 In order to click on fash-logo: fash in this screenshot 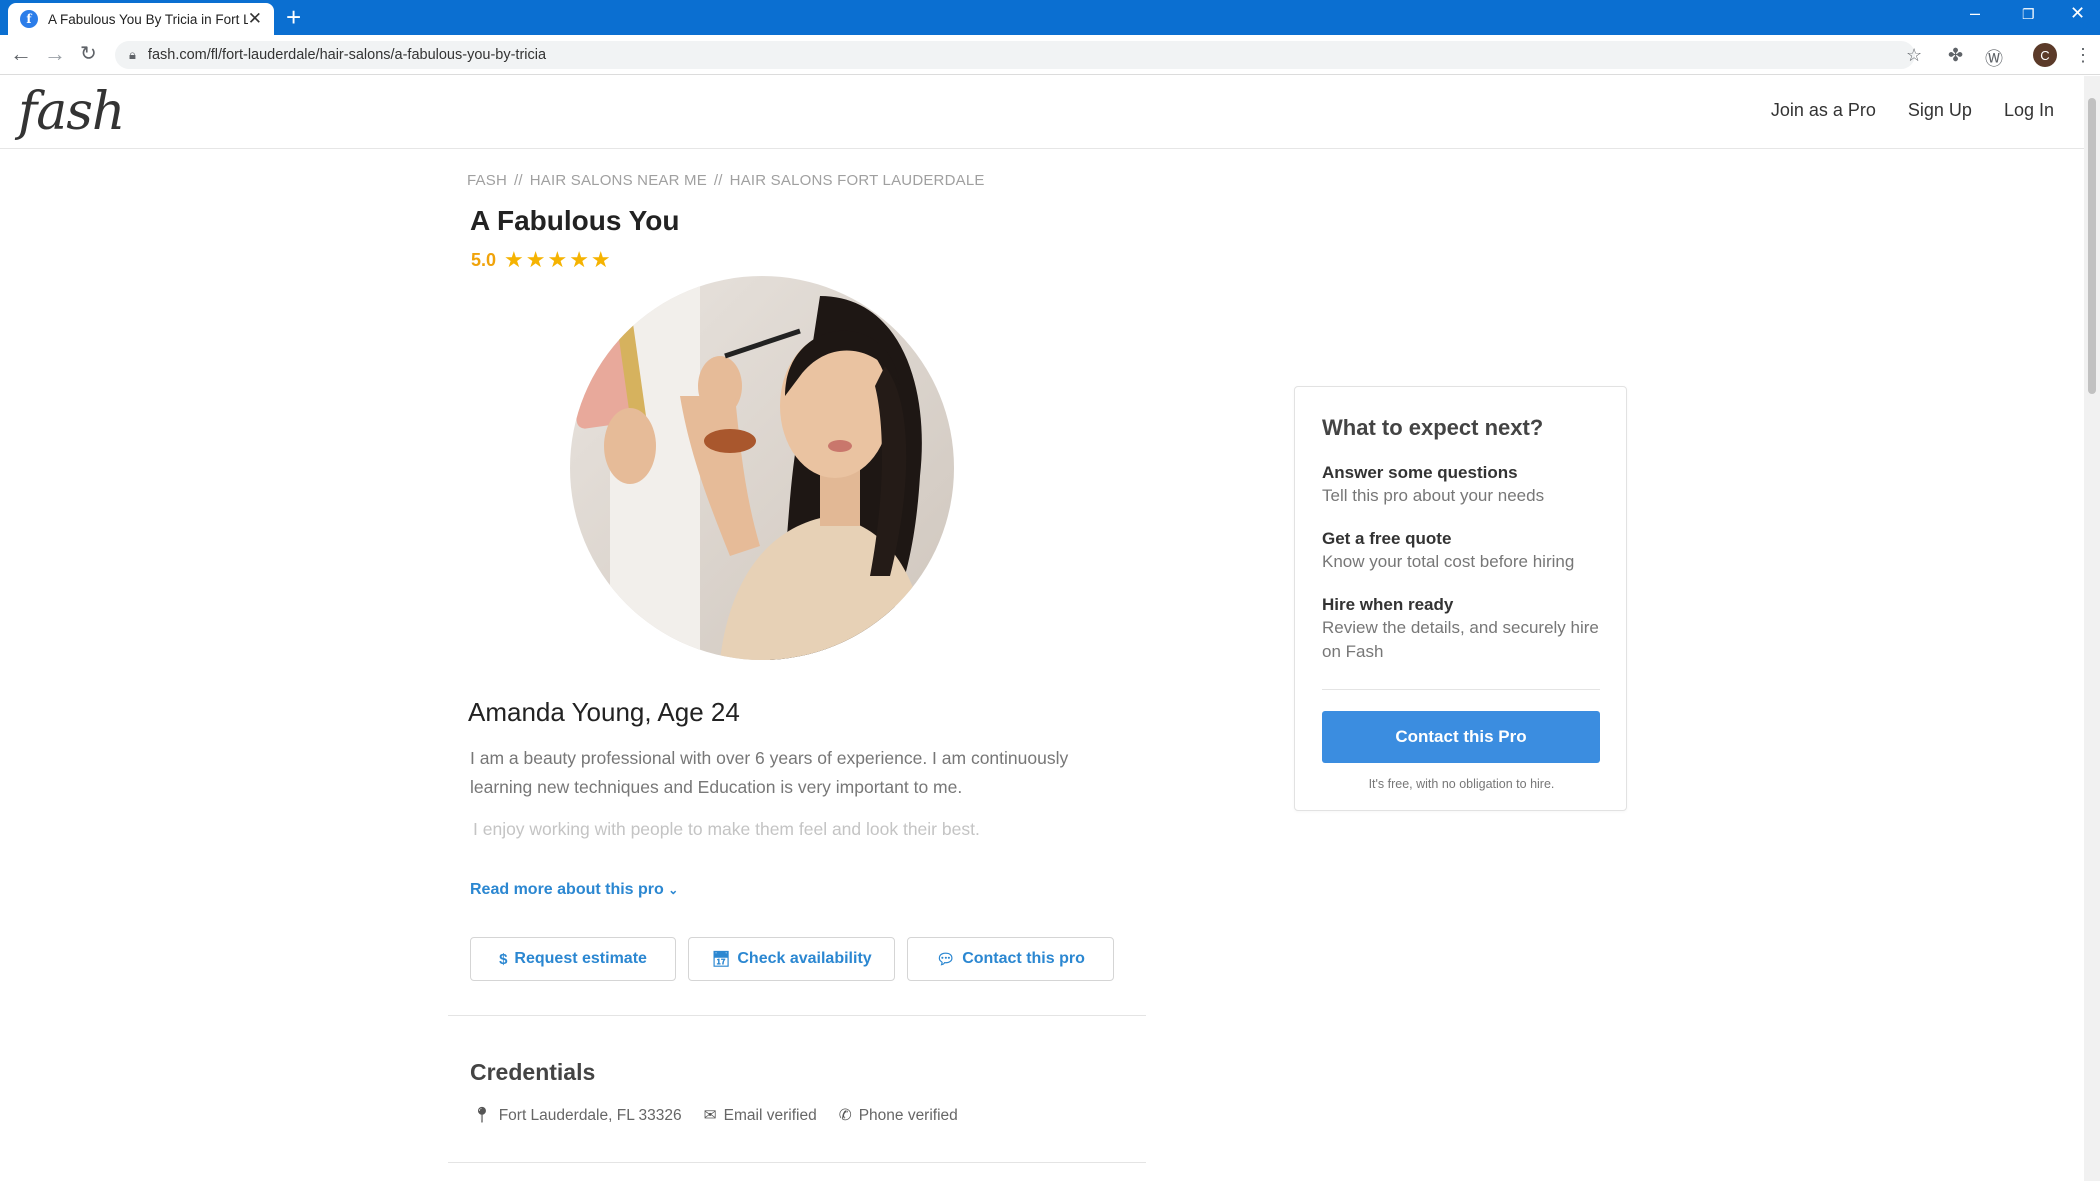, I will do `click(71, 112)`.